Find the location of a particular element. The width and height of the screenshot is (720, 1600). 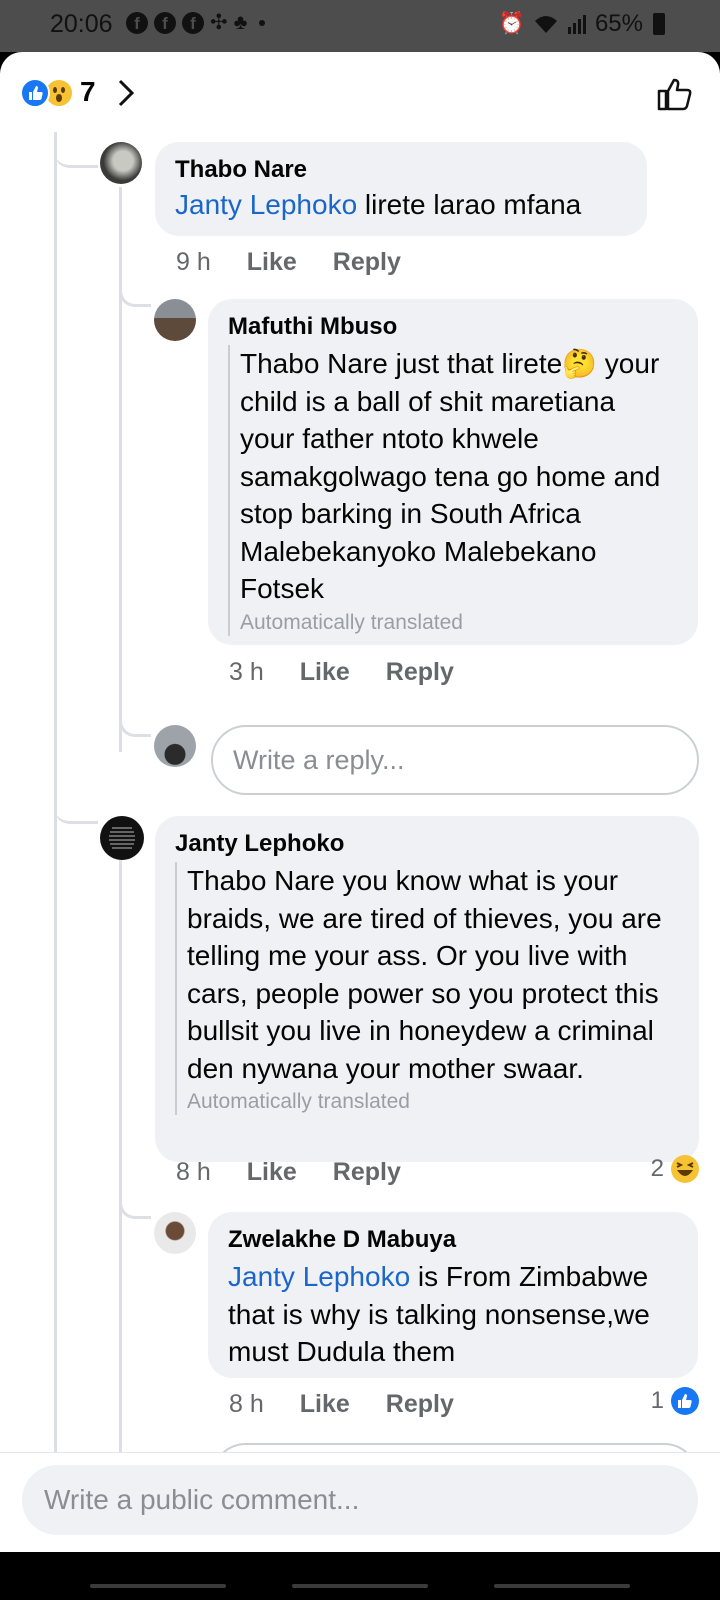

comment-time: 9 h is located at coordinates (193, 262).